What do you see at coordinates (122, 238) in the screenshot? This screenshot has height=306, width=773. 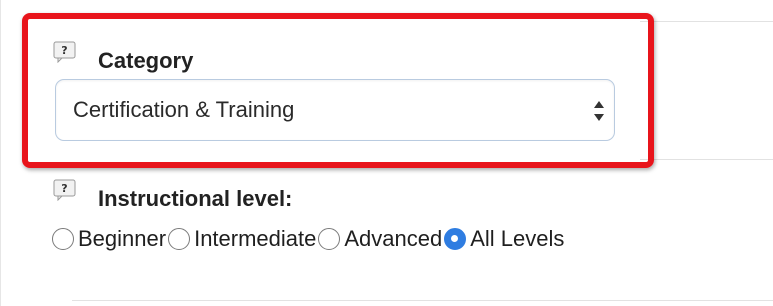 I see `radio-label: Beginner` at bounding box center [122, 238].